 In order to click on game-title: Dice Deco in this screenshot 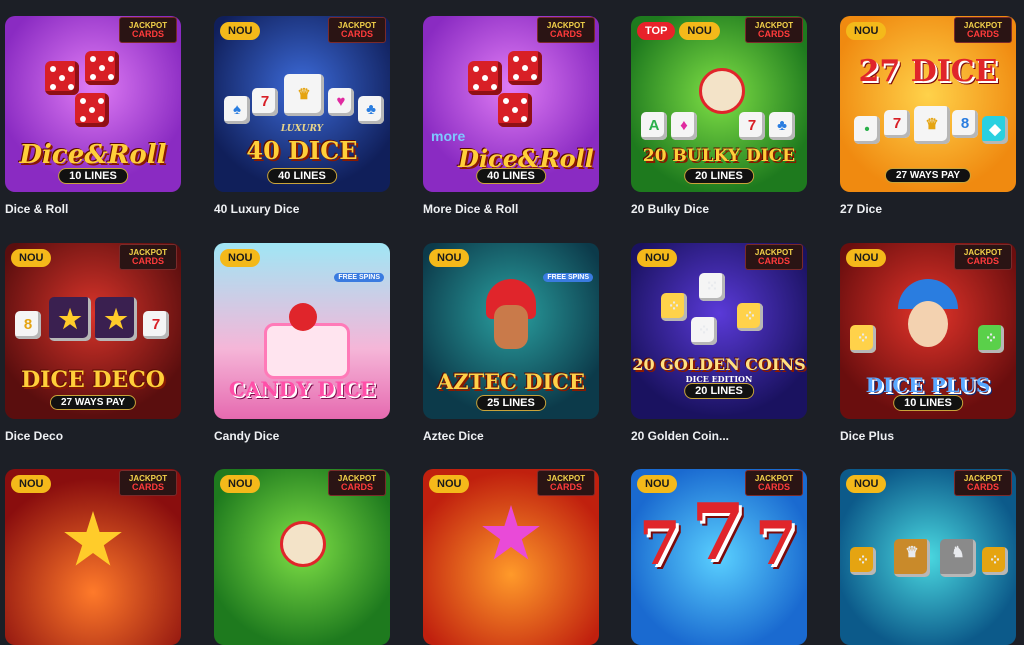, I will do `click(34, 436)`.